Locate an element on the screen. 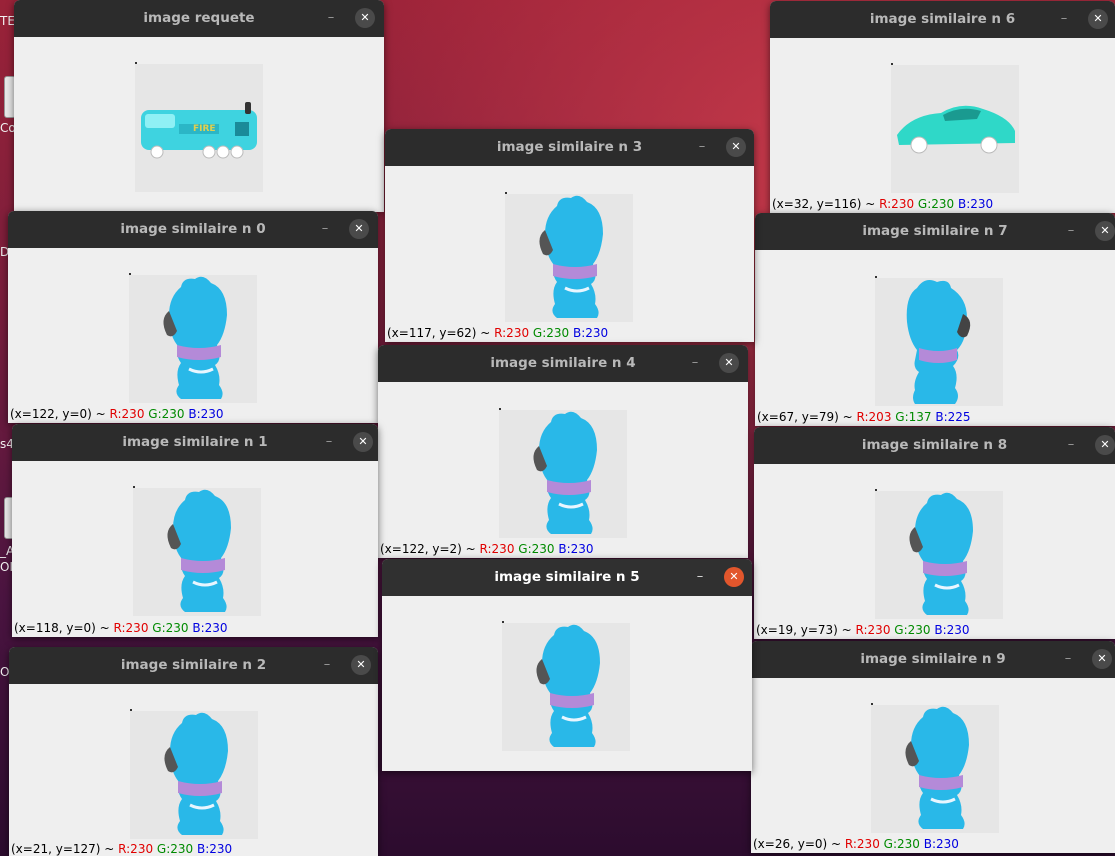  status-bar: (x=67, y=79) ~ R:203 G:137 B:225 is located at coordinates (864, 417).